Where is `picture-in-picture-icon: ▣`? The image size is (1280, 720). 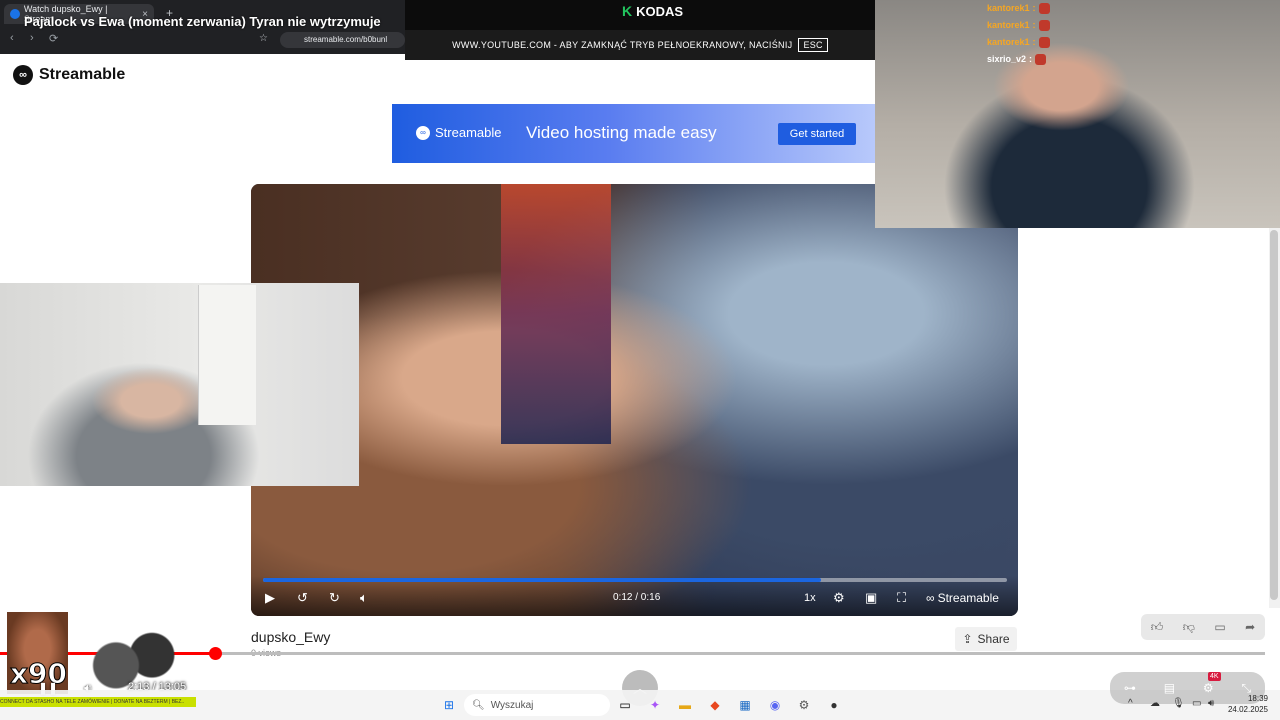
picture-in-picture-icon: ▣ is located at coordinates (871, 598).